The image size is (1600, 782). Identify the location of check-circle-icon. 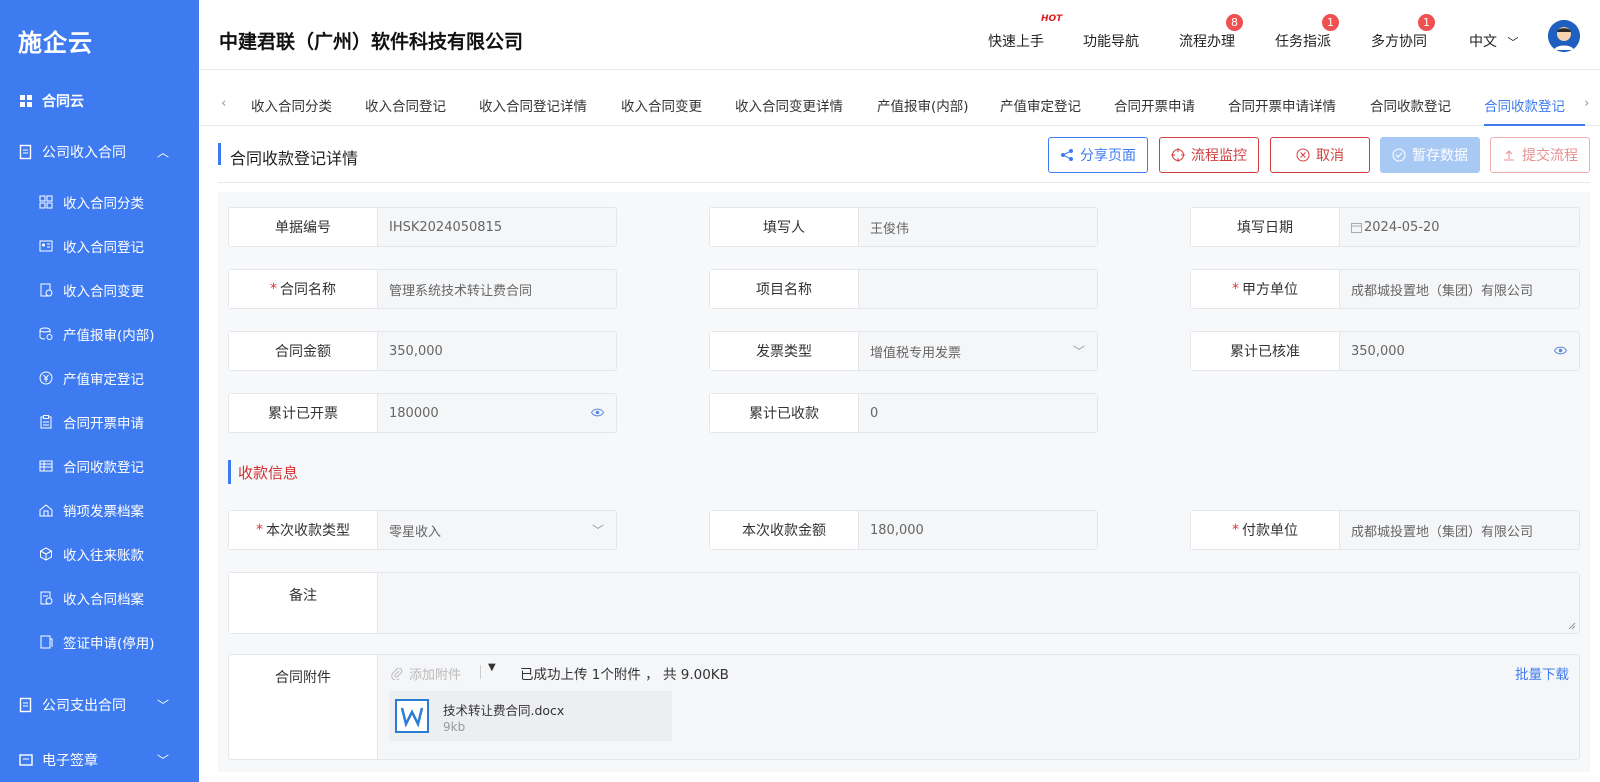
(1399, 155).